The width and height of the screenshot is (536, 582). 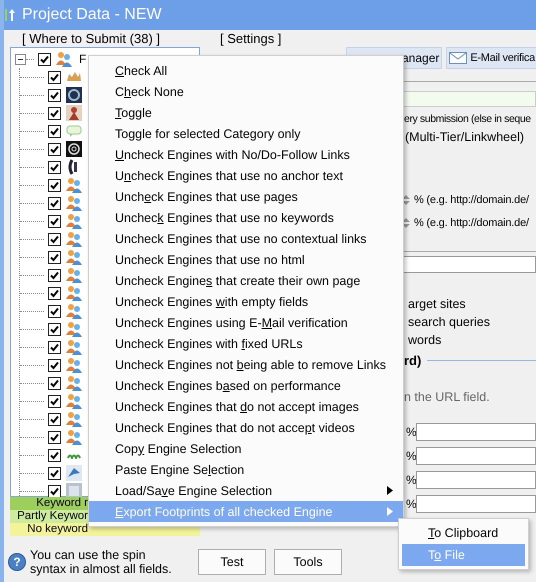 What do you see at coordinates (246, 133) in the screenshot?
I see `menu-item: Toggle for selected Category only` at bounding box center [246, 133].